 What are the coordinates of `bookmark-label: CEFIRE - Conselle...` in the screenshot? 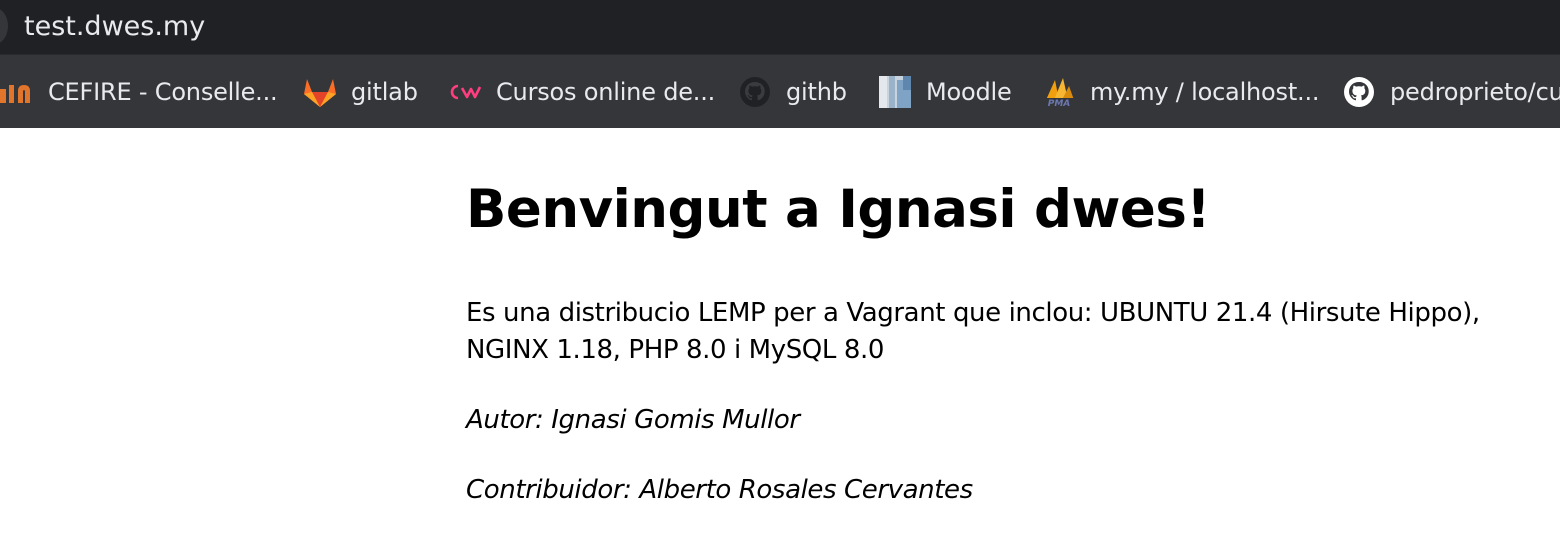 It's located at (163, 91).